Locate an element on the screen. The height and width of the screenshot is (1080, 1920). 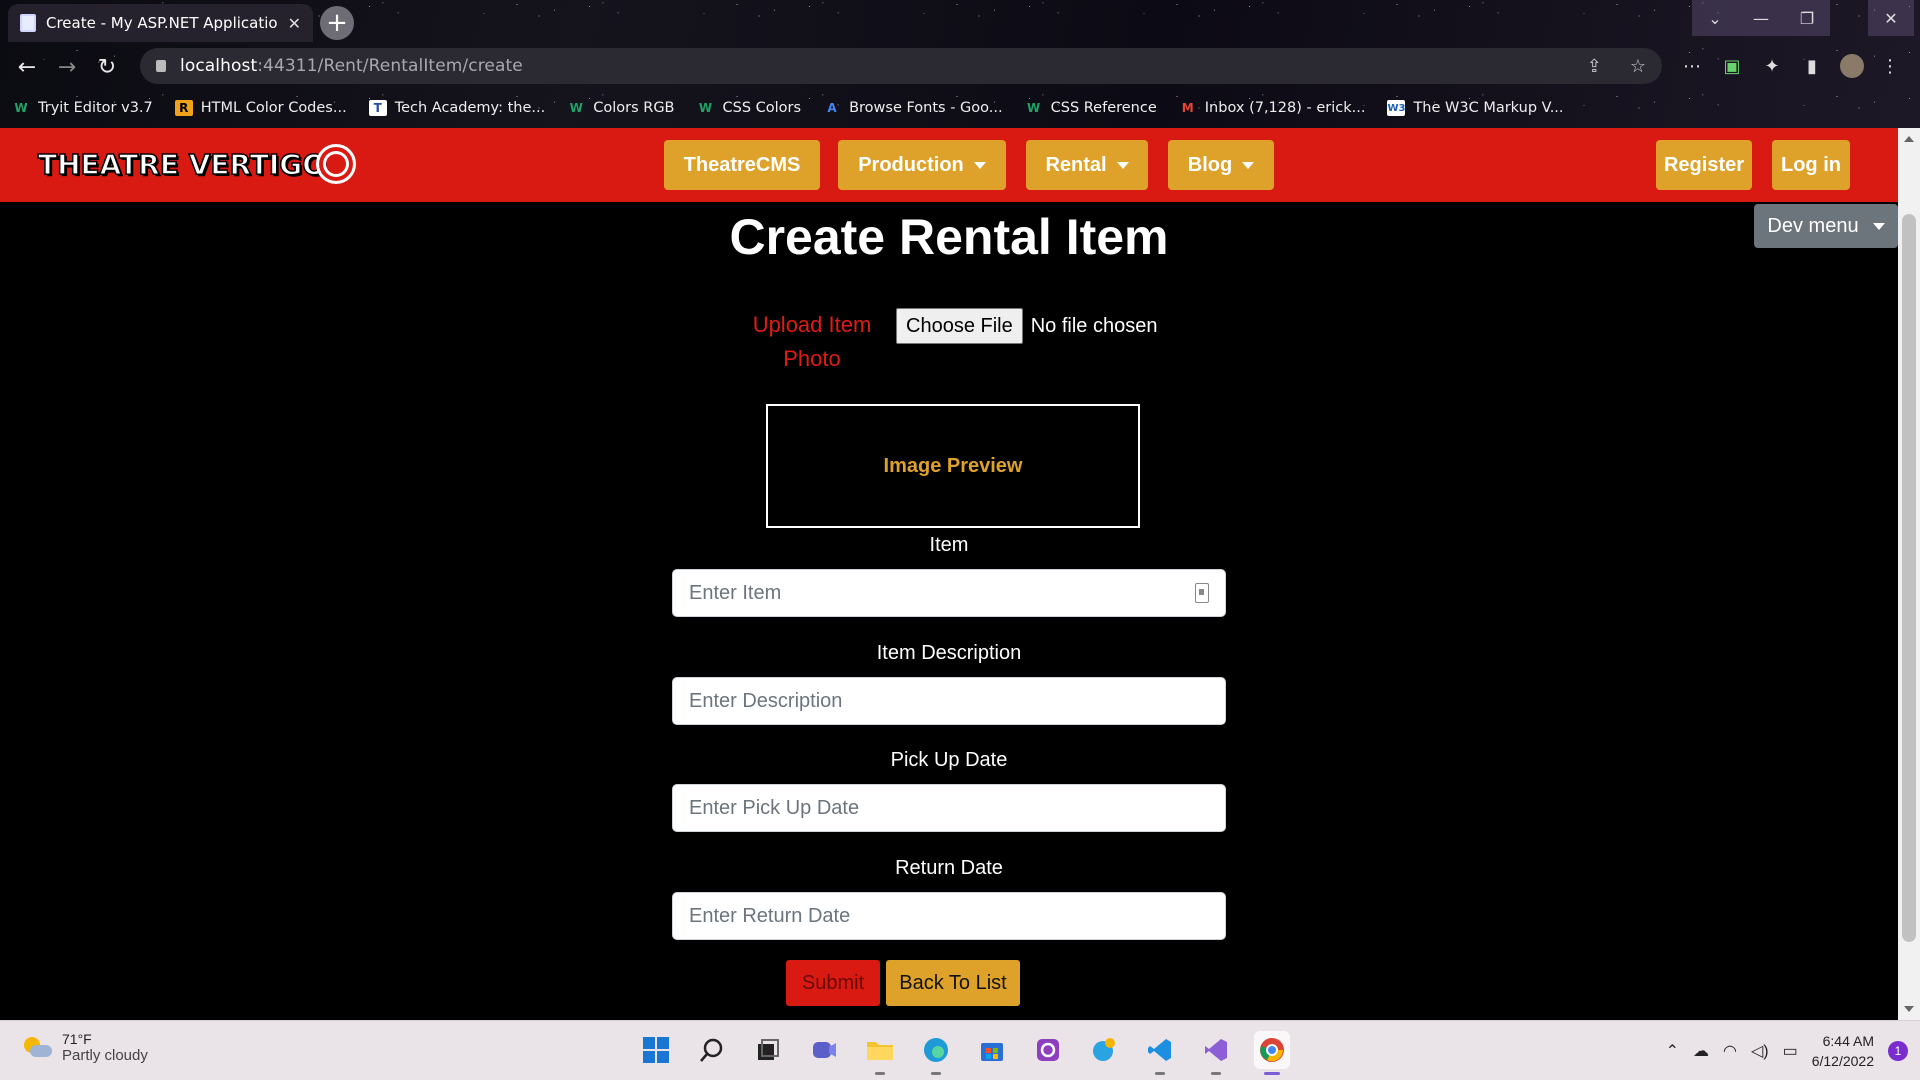
bookmark-item: W CSS Colors is located at coordinates (749, 108).